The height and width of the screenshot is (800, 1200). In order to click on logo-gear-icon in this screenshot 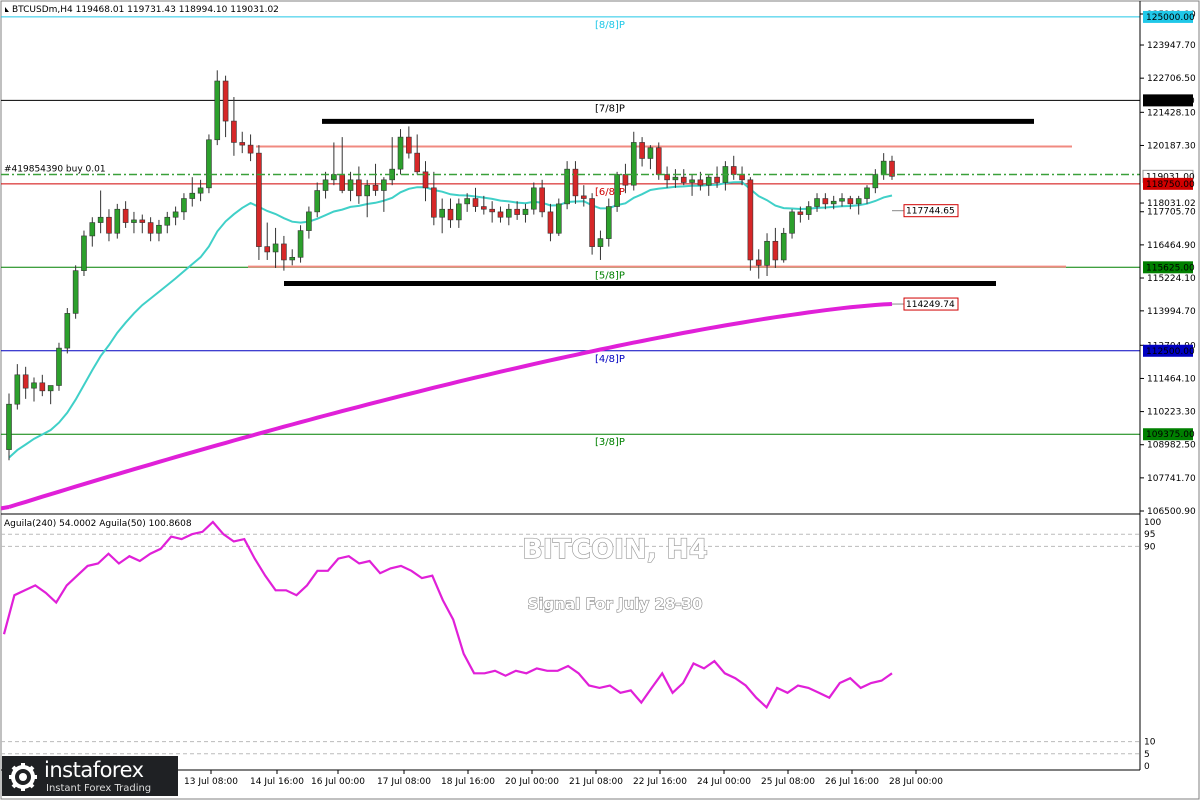, I will do `click(23, 777)`.